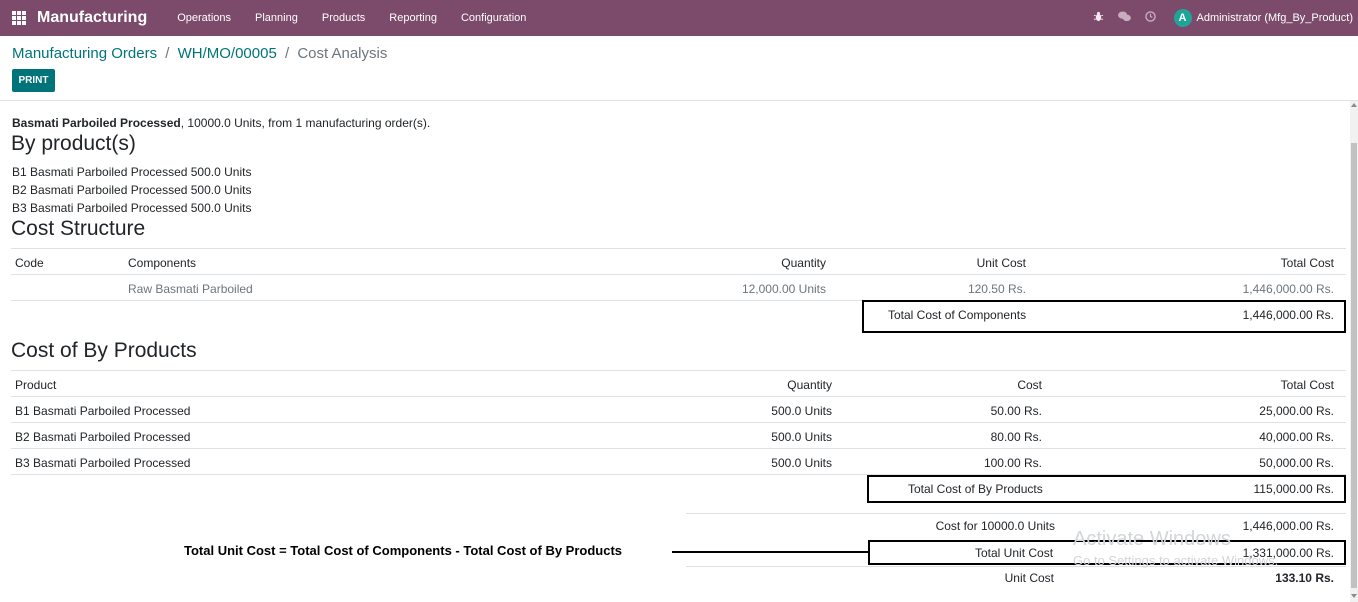 This screenshot has height=602, width=1358. I want to click on menu-planning: Planning, so click(276, 18).